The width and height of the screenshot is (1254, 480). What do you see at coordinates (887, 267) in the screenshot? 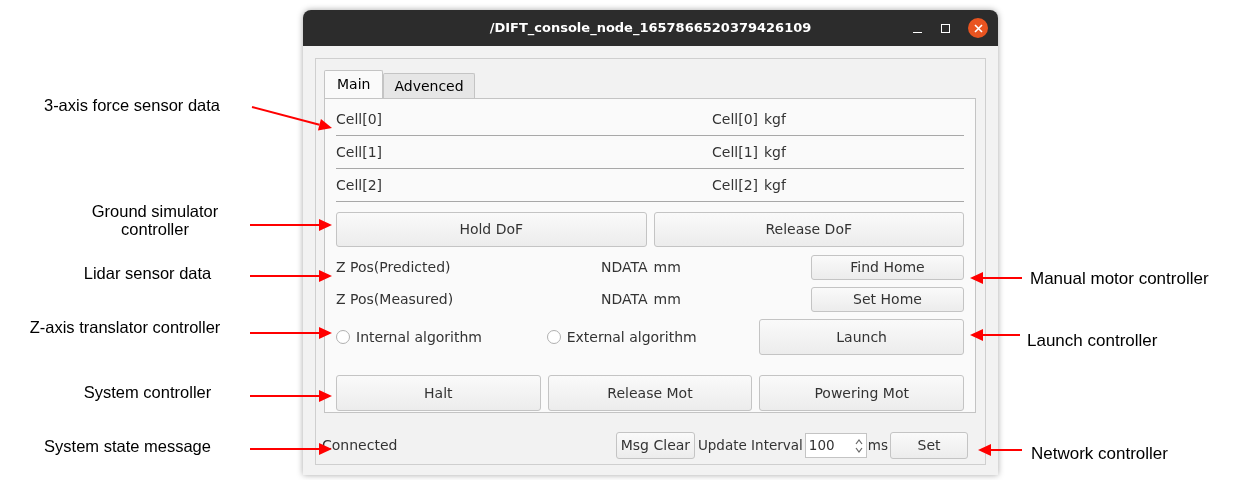
I see `home-button: Find Home` at bounding box center [887, 267].